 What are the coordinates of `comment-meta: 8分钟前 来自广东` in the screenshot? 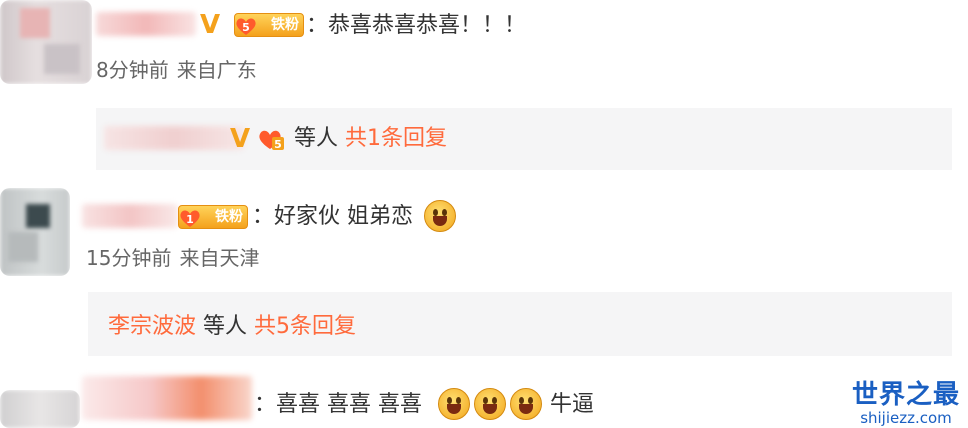 It's located at (180, 70).